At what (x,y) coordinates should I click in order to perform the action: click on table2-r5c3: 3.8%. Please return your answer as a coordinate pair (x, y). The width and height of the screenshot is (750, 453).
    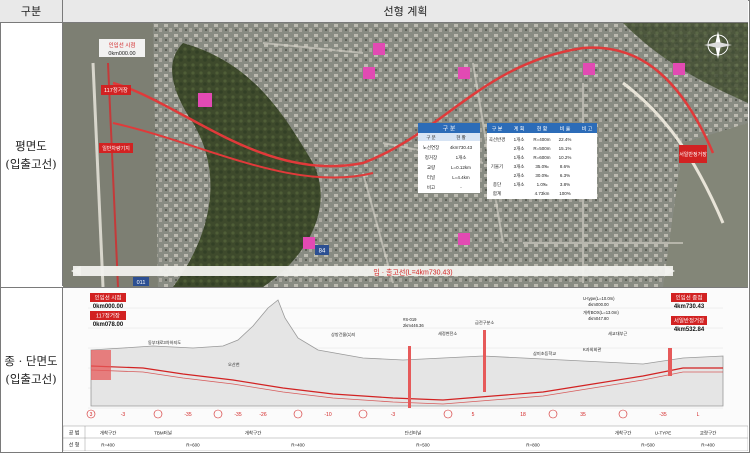
    Looking at the image, I should click on (565, 184).